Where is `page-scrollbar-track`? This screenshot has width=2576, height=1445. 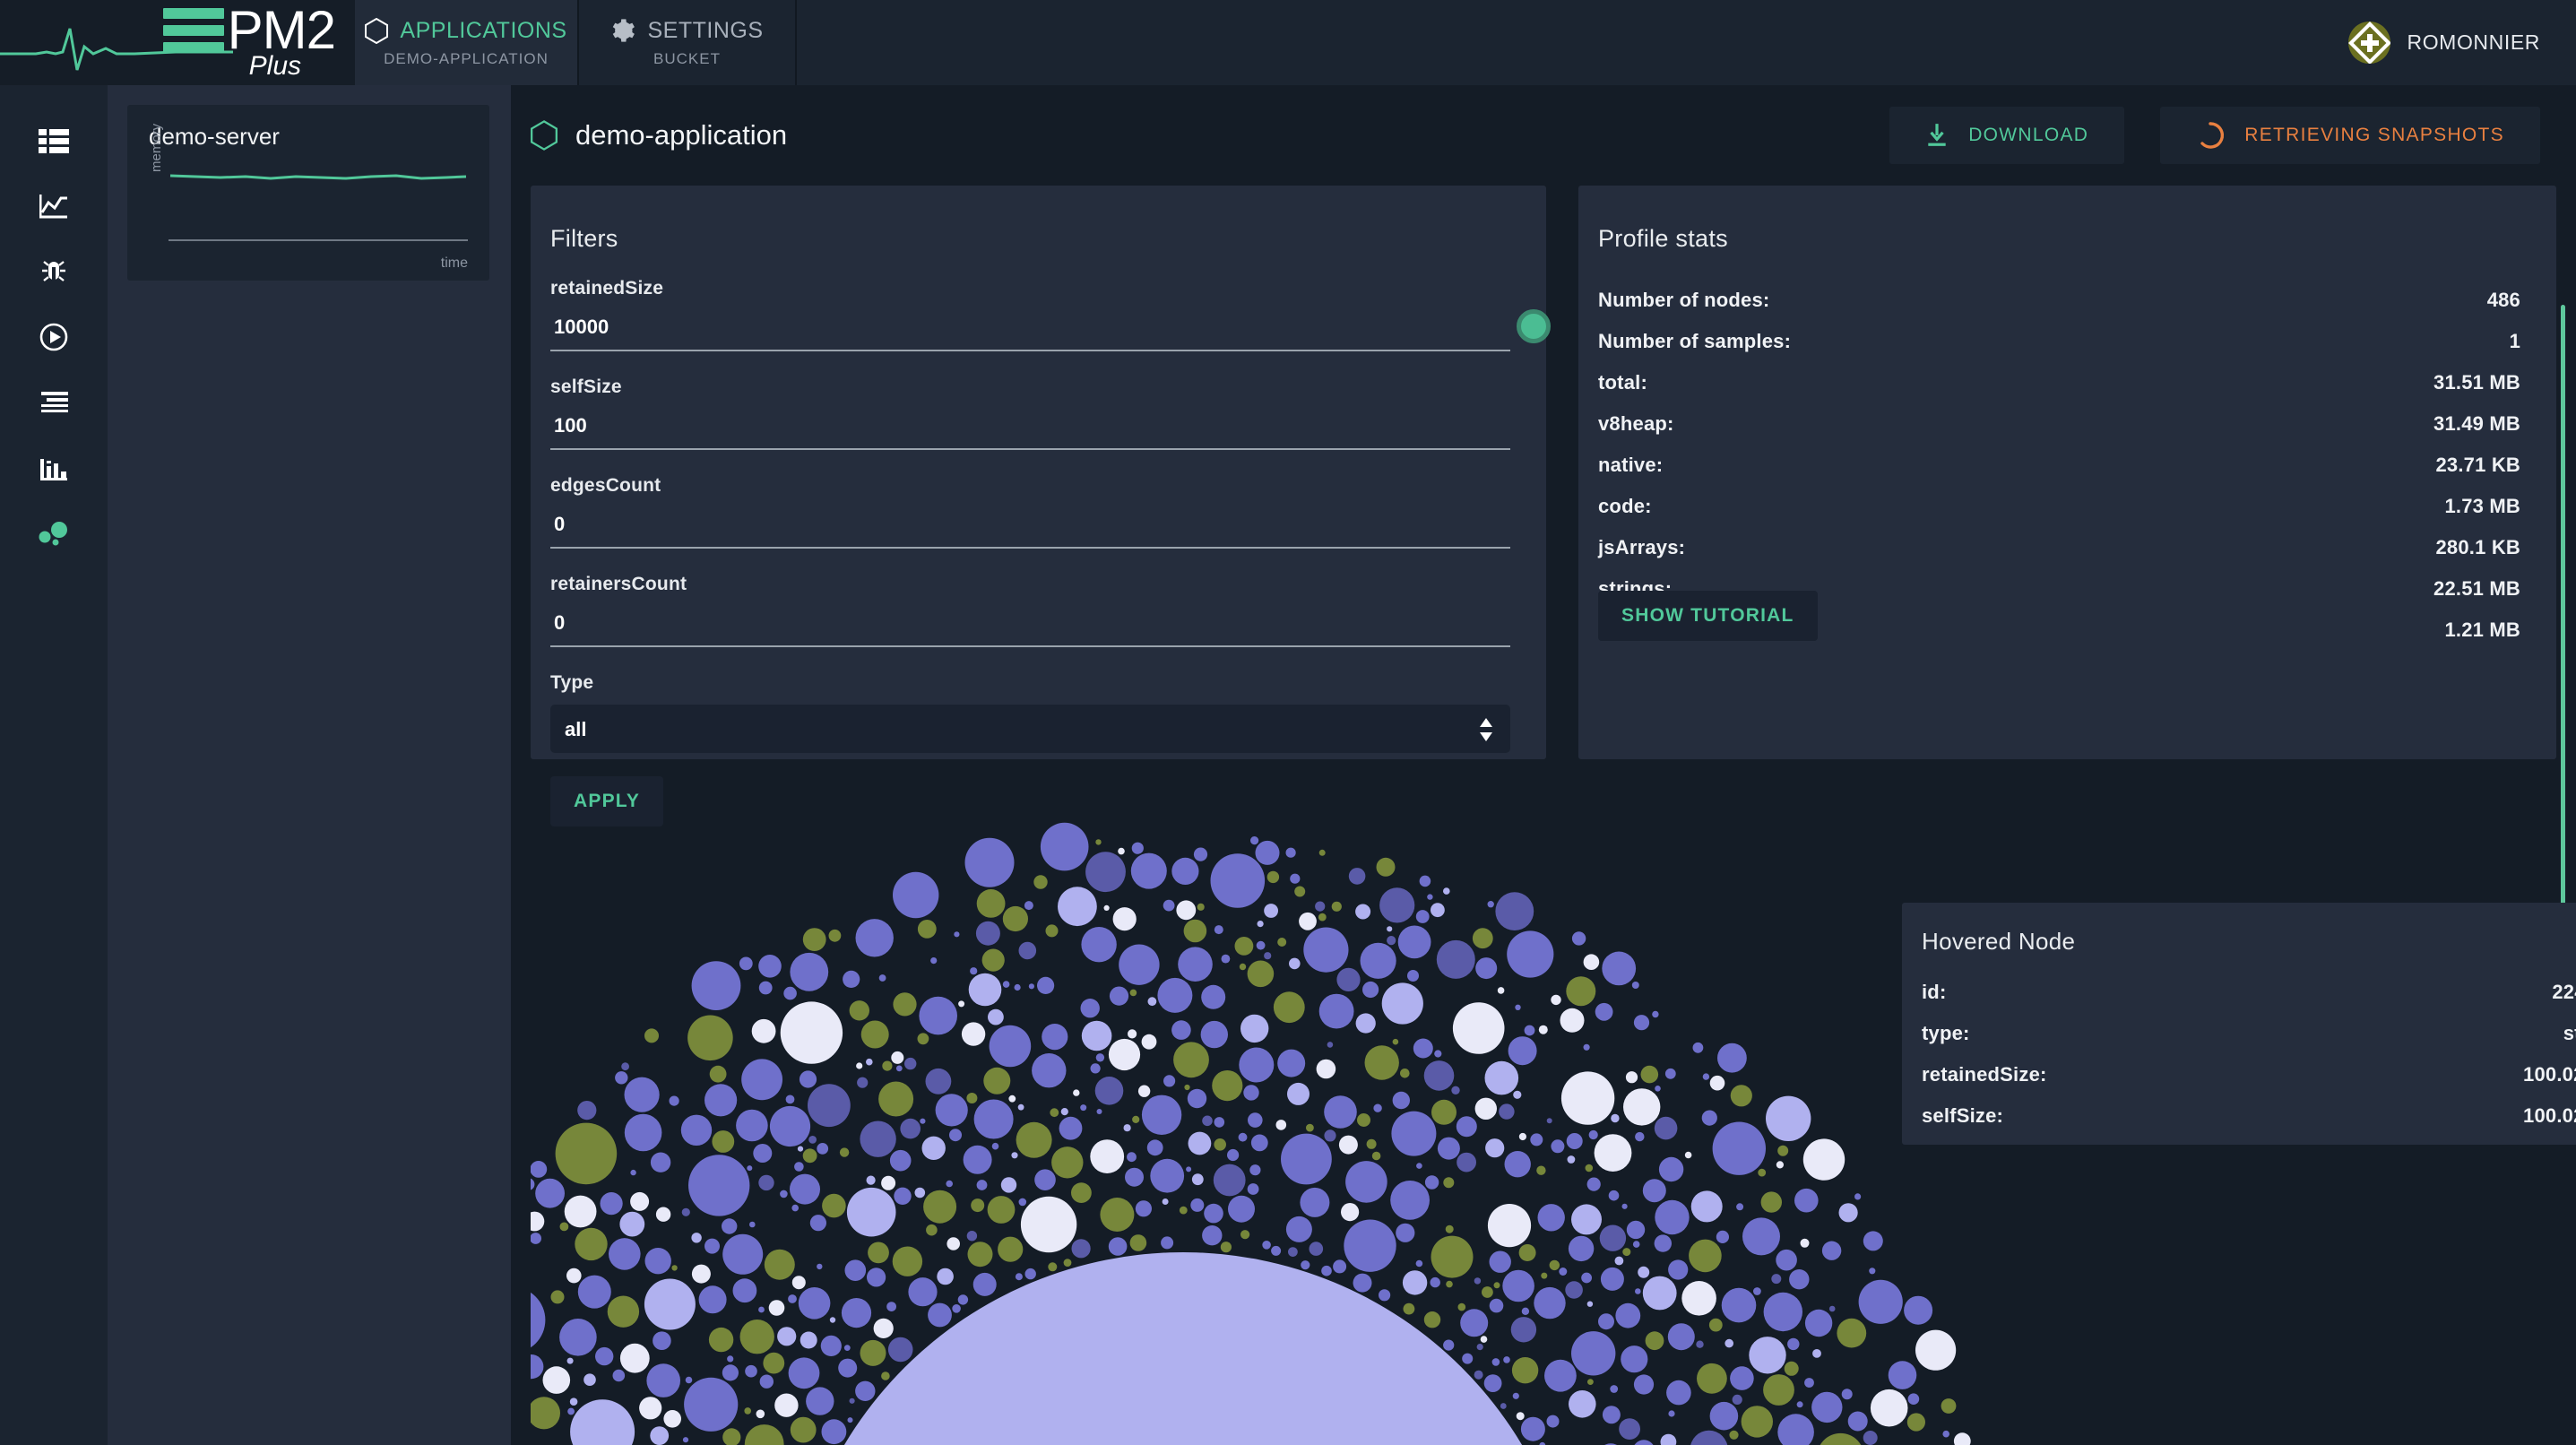
page-scrollbar-track is located at coordinates (2568, 765).